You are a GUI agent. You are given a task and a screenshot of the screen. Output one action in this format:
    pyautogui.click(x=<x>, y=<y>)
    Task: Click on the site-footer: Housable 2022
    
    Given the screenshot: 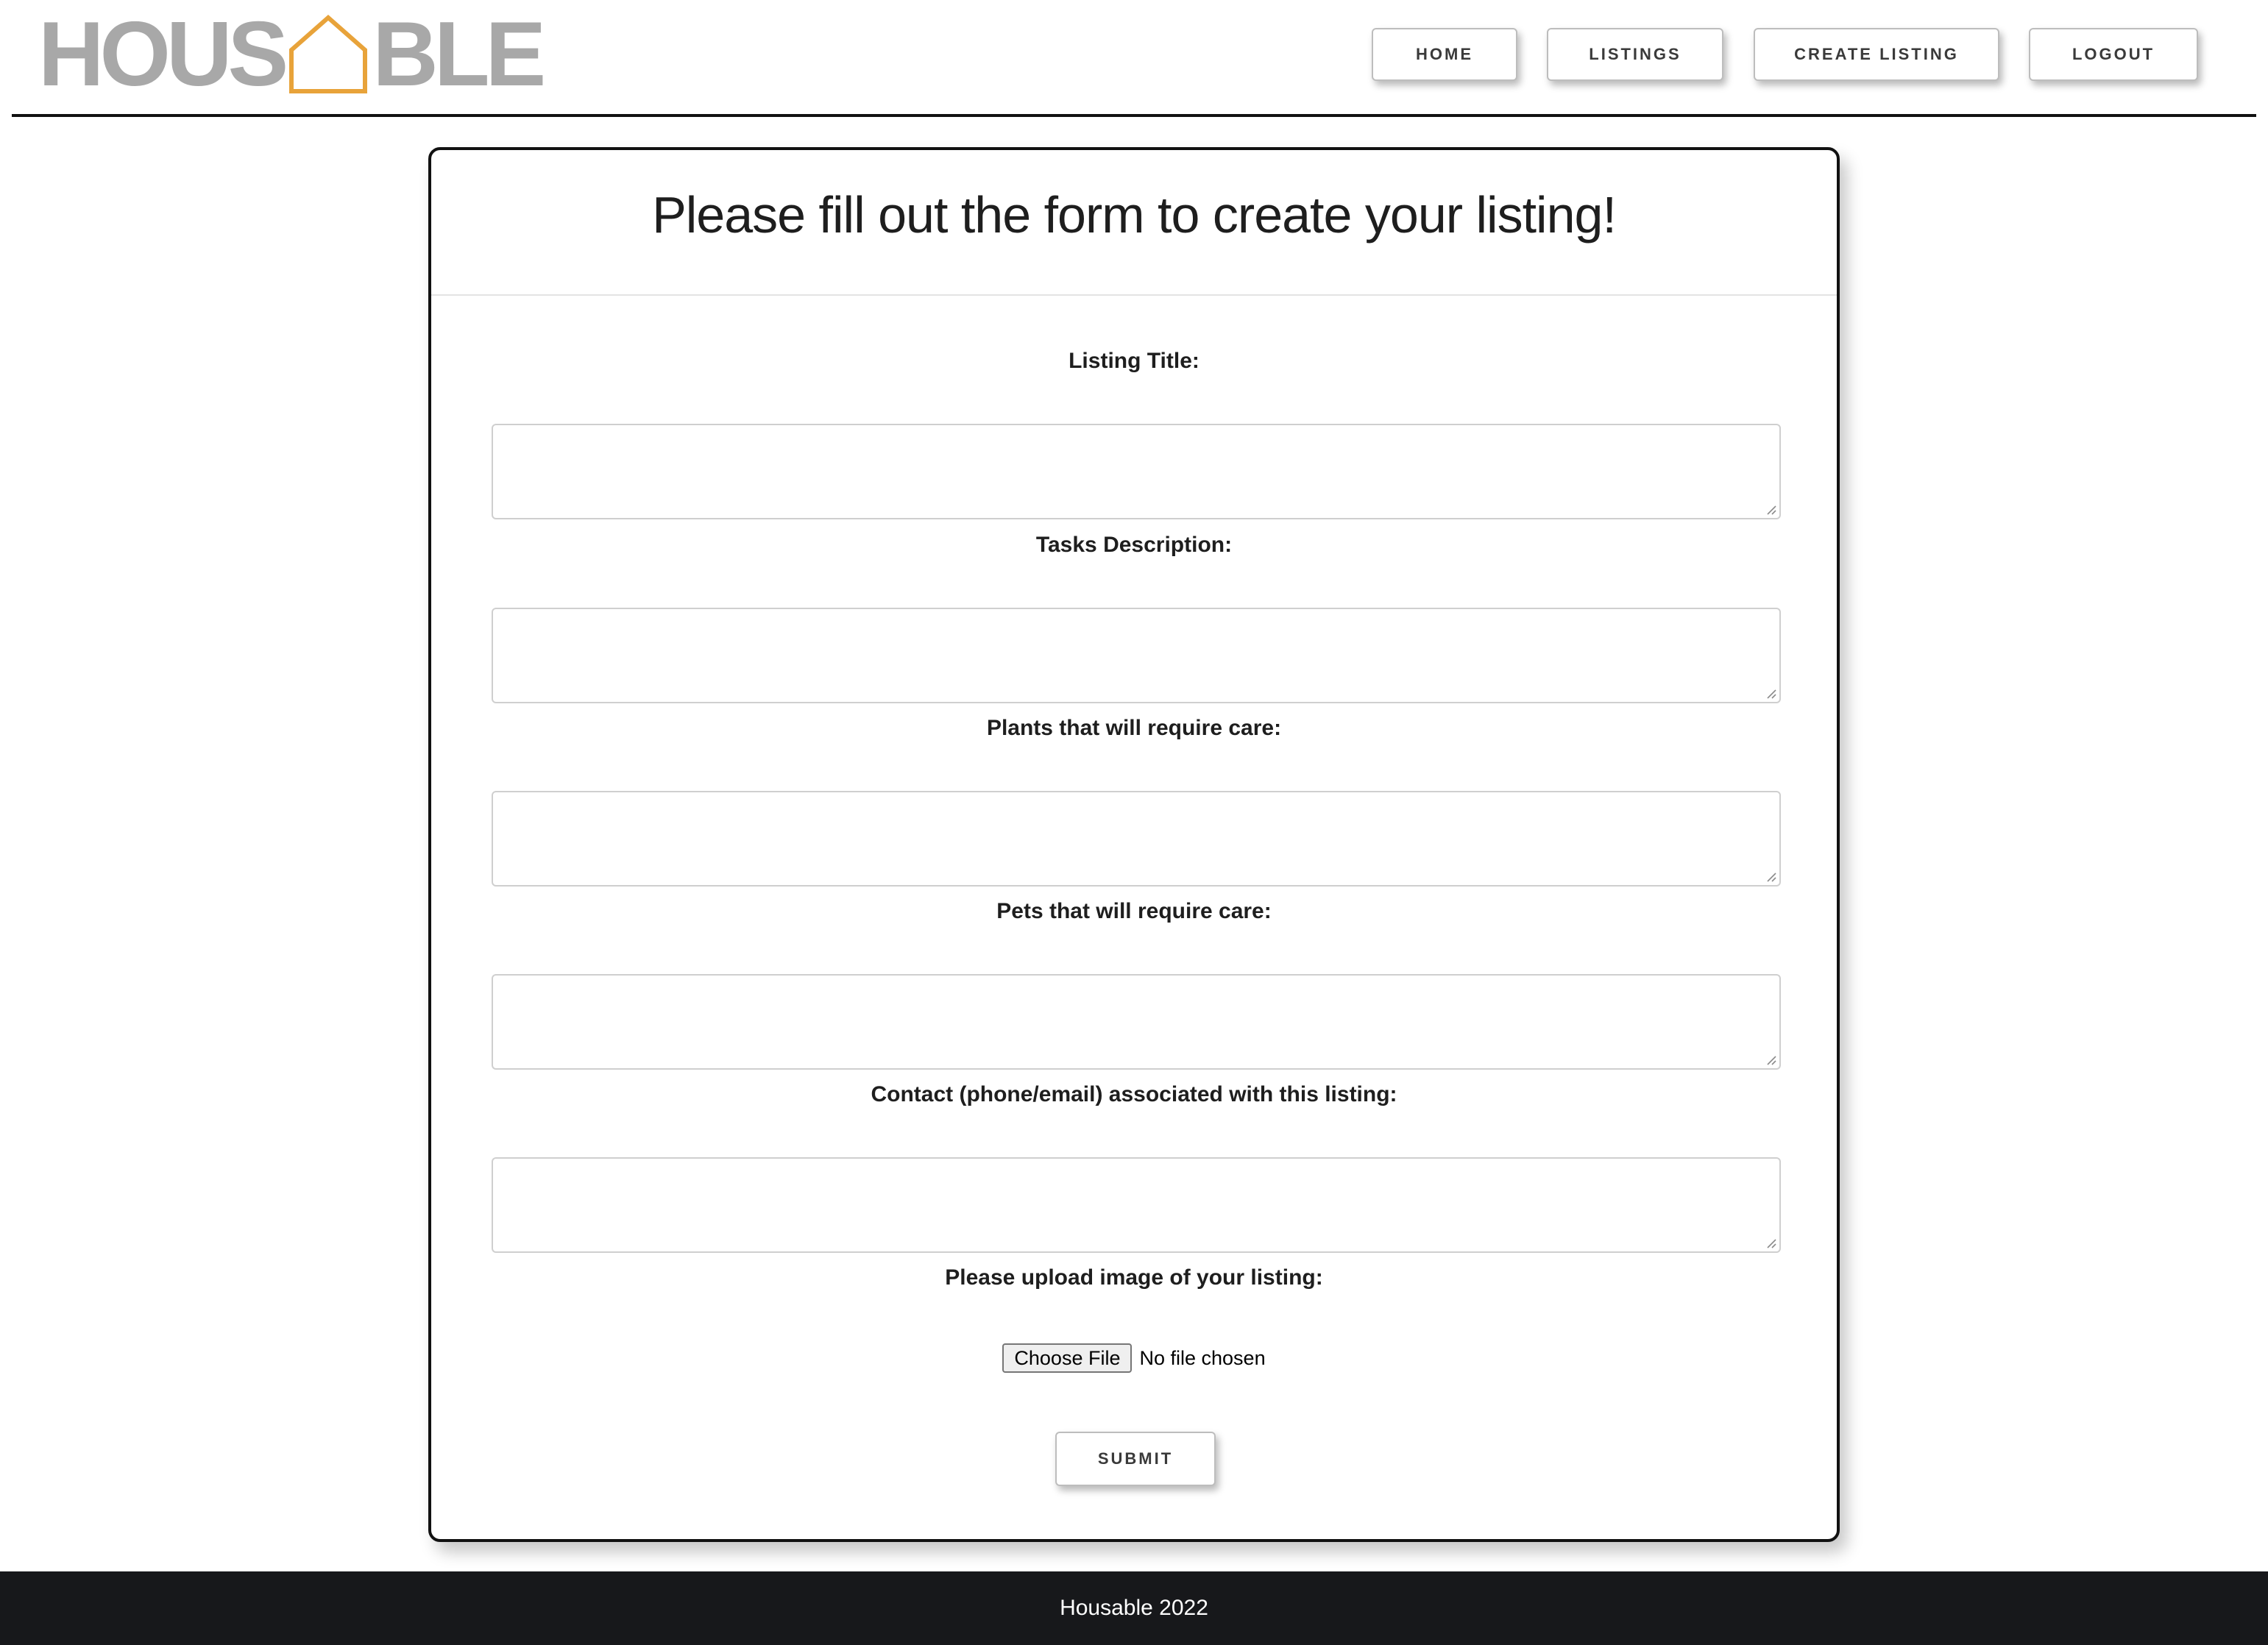 What is the action you would take?
    pyautogui.click(x=1134, y=1608)
    